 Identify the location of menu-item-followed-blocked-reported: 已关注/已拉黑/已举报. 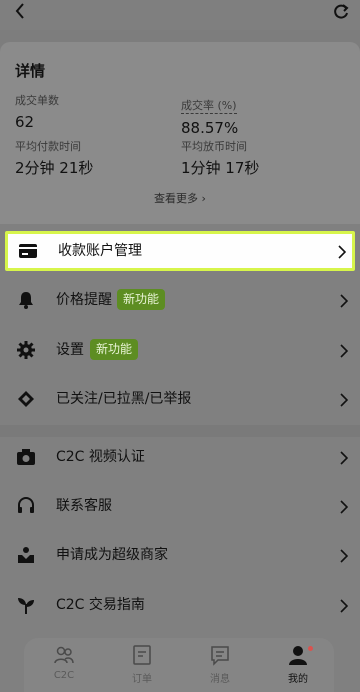
(180, 400).